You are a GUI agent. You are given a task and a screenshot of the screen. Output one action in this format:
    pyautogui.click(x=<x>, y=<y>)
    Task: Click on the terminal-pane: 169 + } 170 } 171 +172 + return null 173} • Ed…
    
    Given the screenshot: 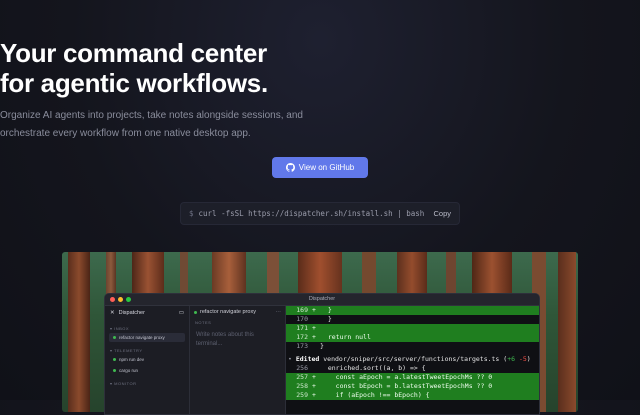 What is the action you would take?
    pyautogui.click(x=412, y=360)
    